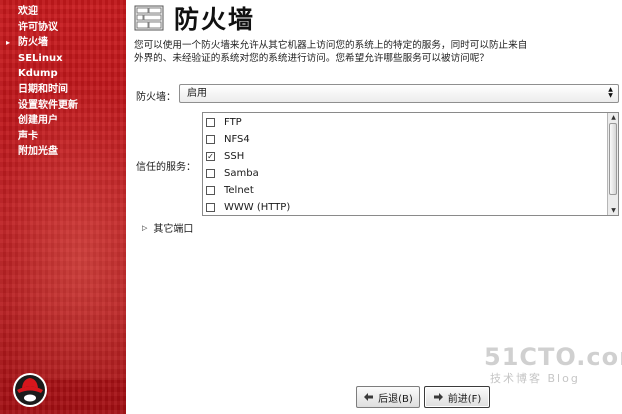  Describe the element at coordinates (613, 159) in the screenshot. I see `scrollbar-thumb` at that location.